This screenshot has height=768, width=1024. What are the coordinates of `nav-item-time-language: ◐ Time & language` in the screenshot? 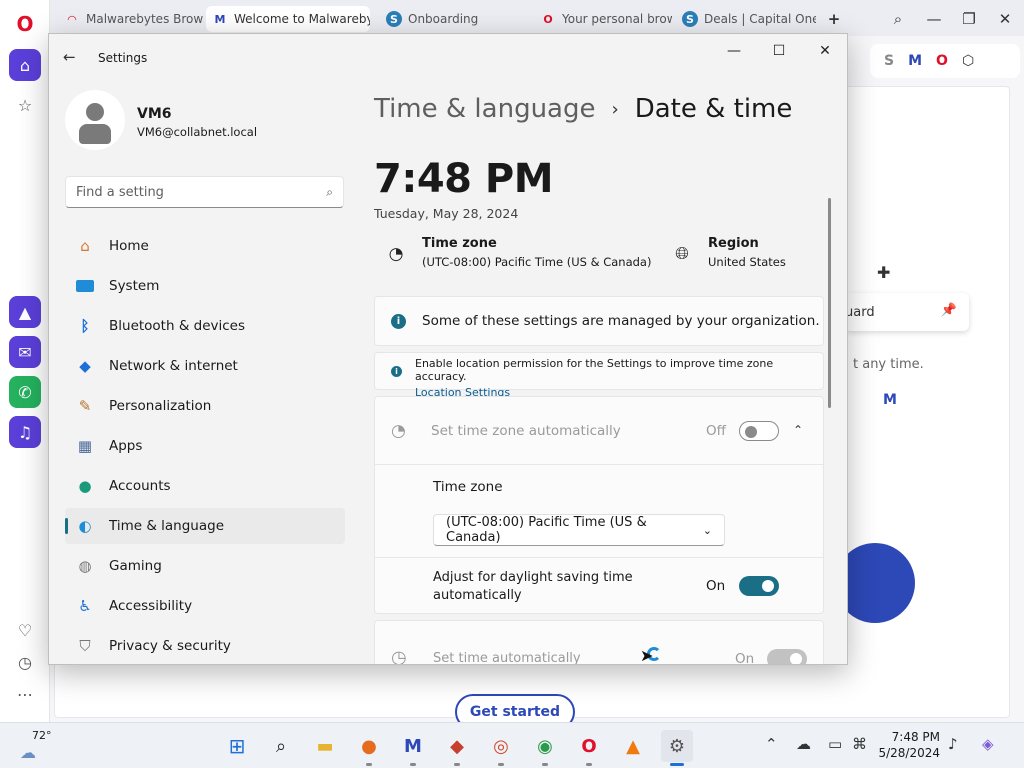 It's located at (205, 526).